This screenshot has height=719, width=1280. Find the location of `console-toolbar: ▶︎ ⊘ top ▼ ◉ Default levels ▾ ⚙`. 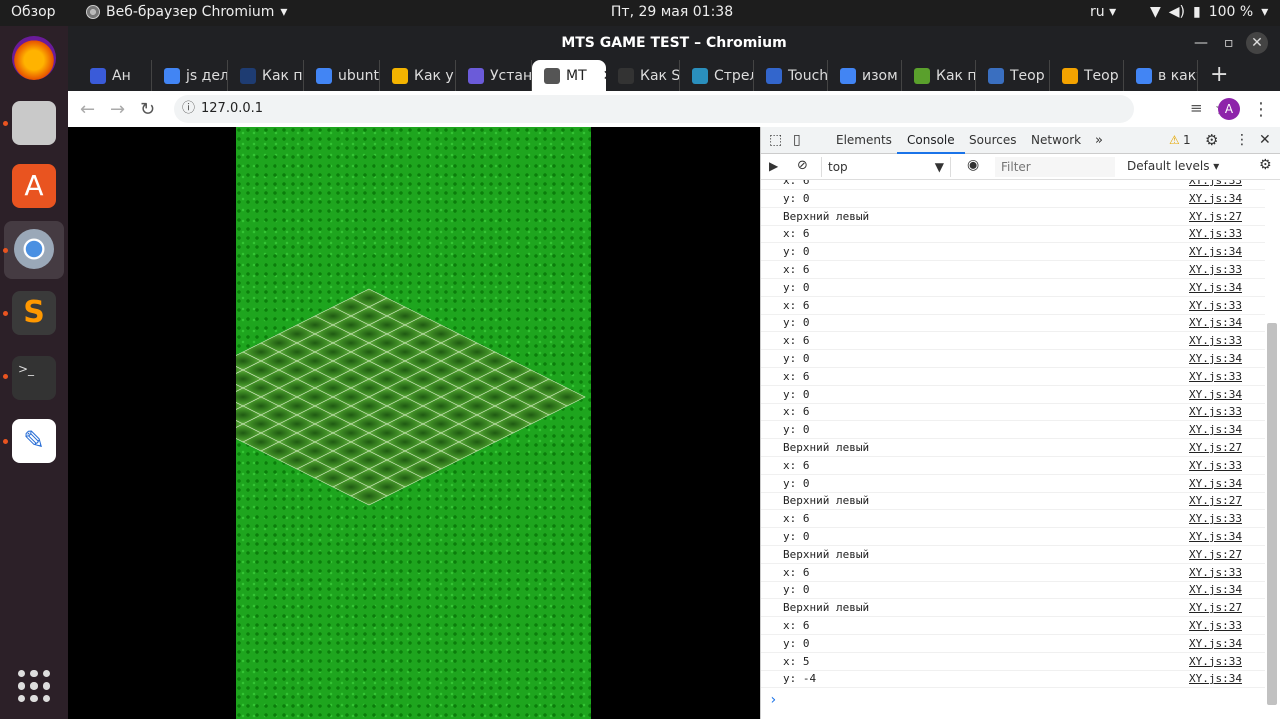

console-toolbar: ▶︎ ⊘ top ▼ ◉ Default levels ▾ ⚙ is located at coordinates (1020, 167).